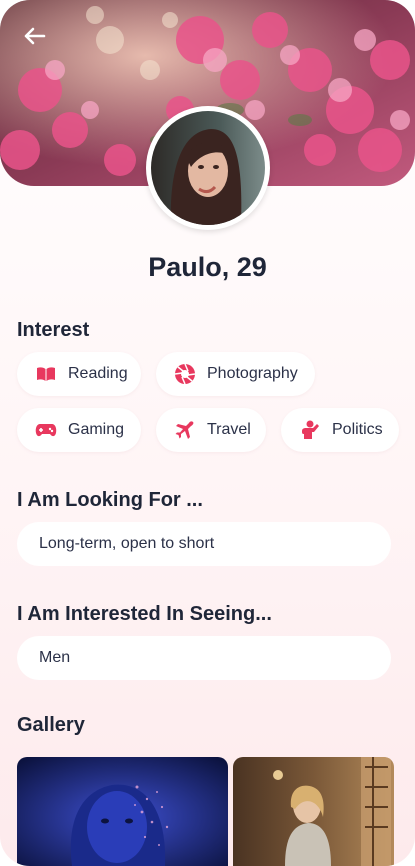  I want to click on chip-label: Gaming, so click(96, 429).